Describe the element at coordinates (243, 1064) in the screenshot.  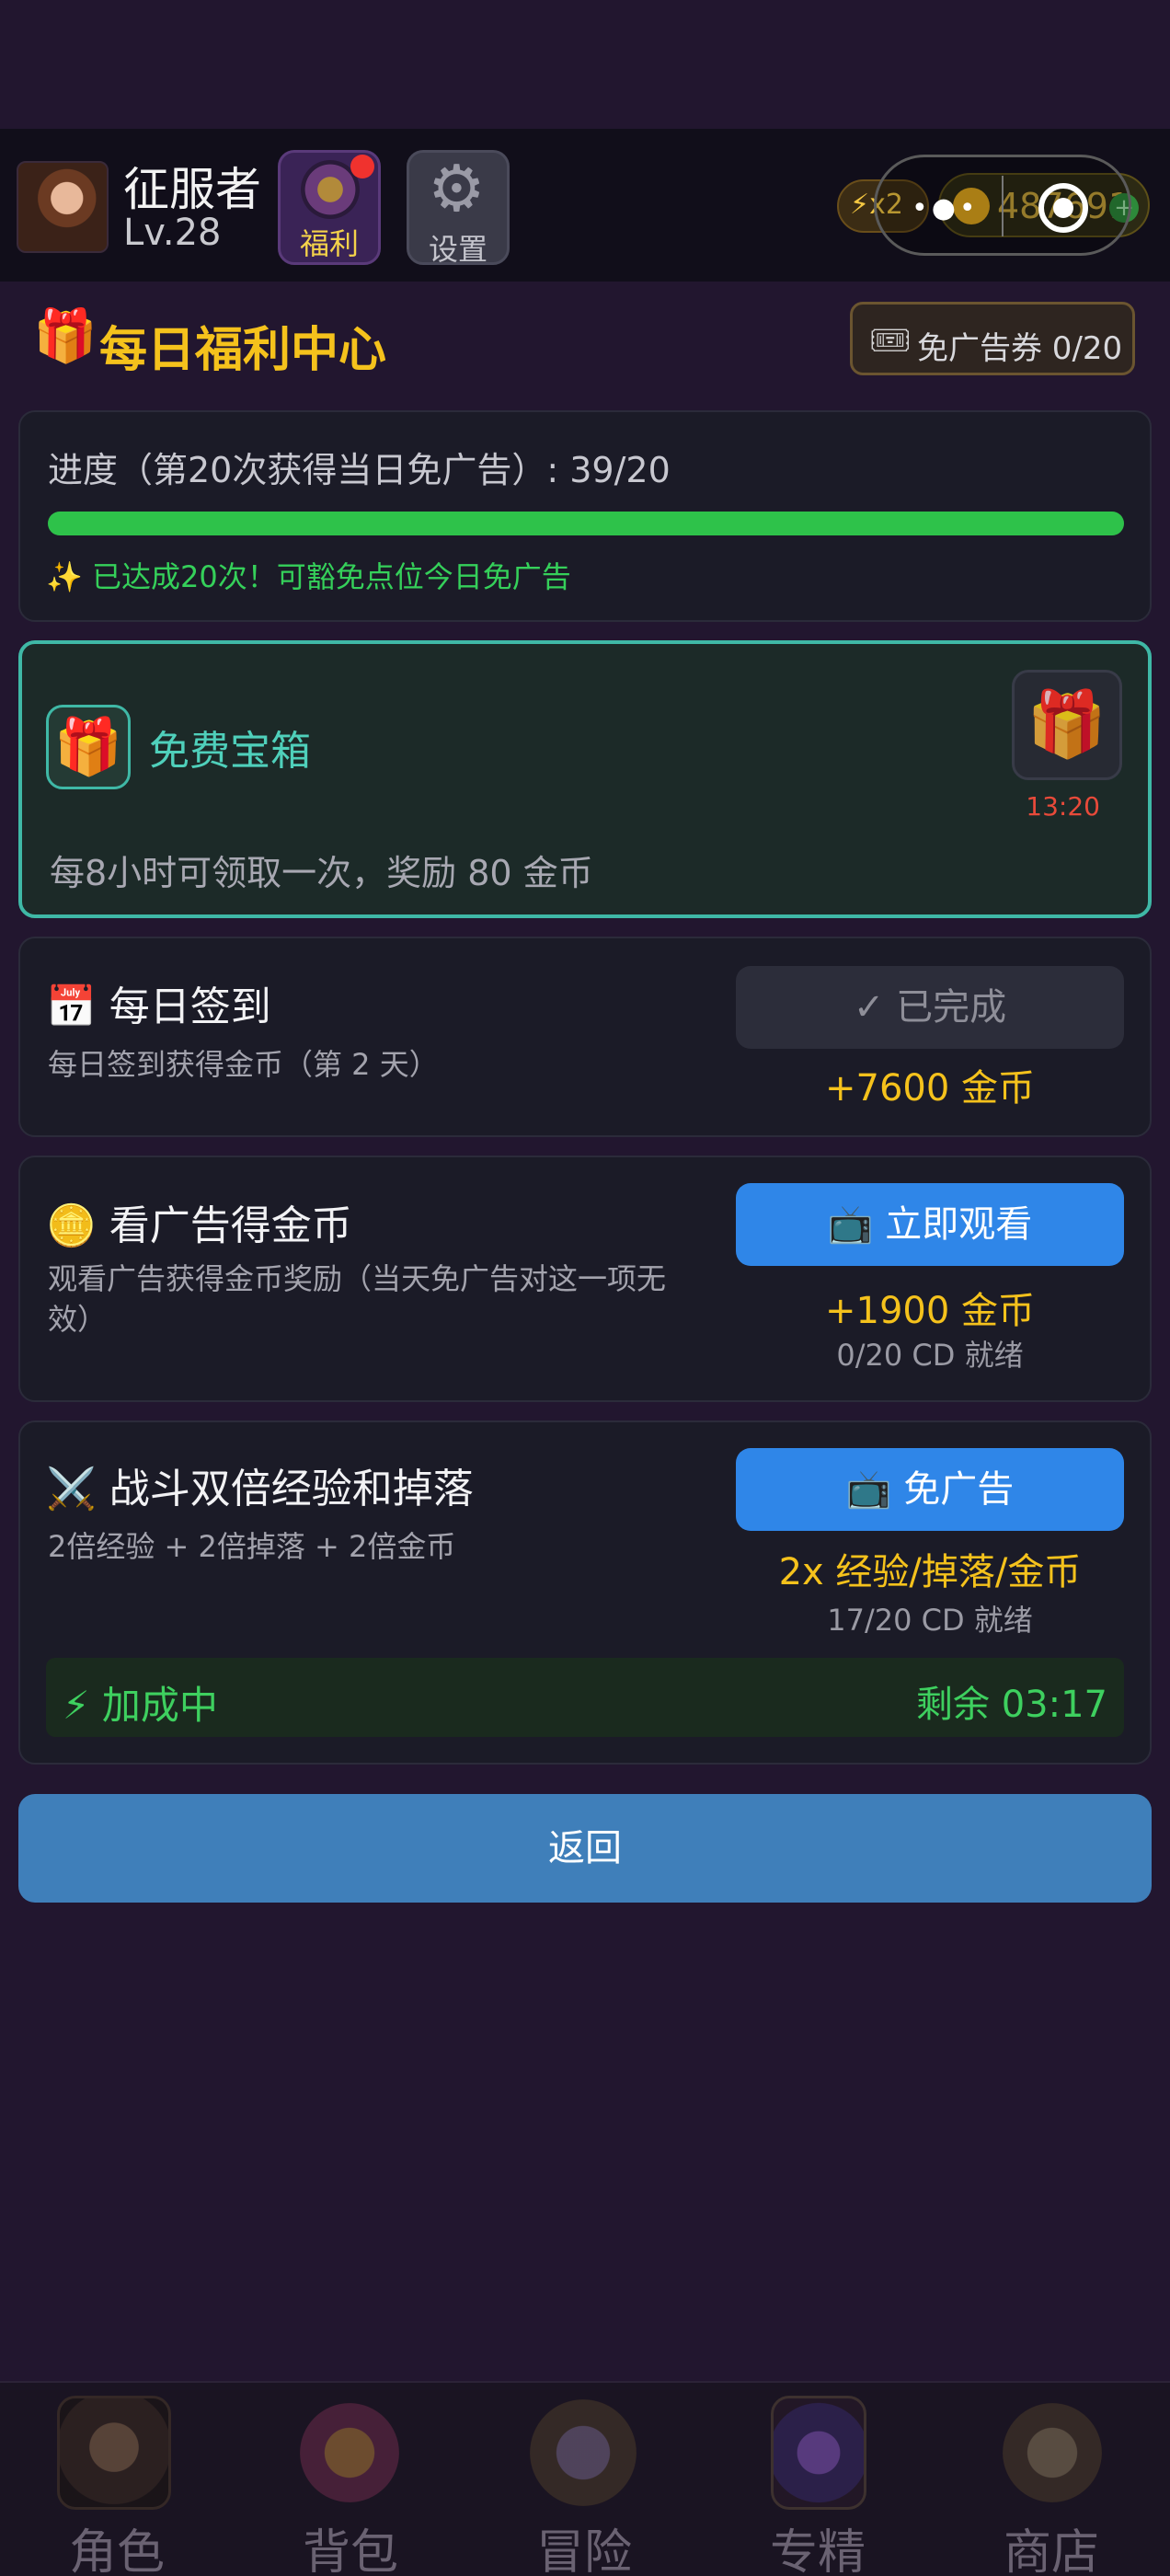
I see `signin-description: 每日签到获得金币（第 2 天）` at that location.